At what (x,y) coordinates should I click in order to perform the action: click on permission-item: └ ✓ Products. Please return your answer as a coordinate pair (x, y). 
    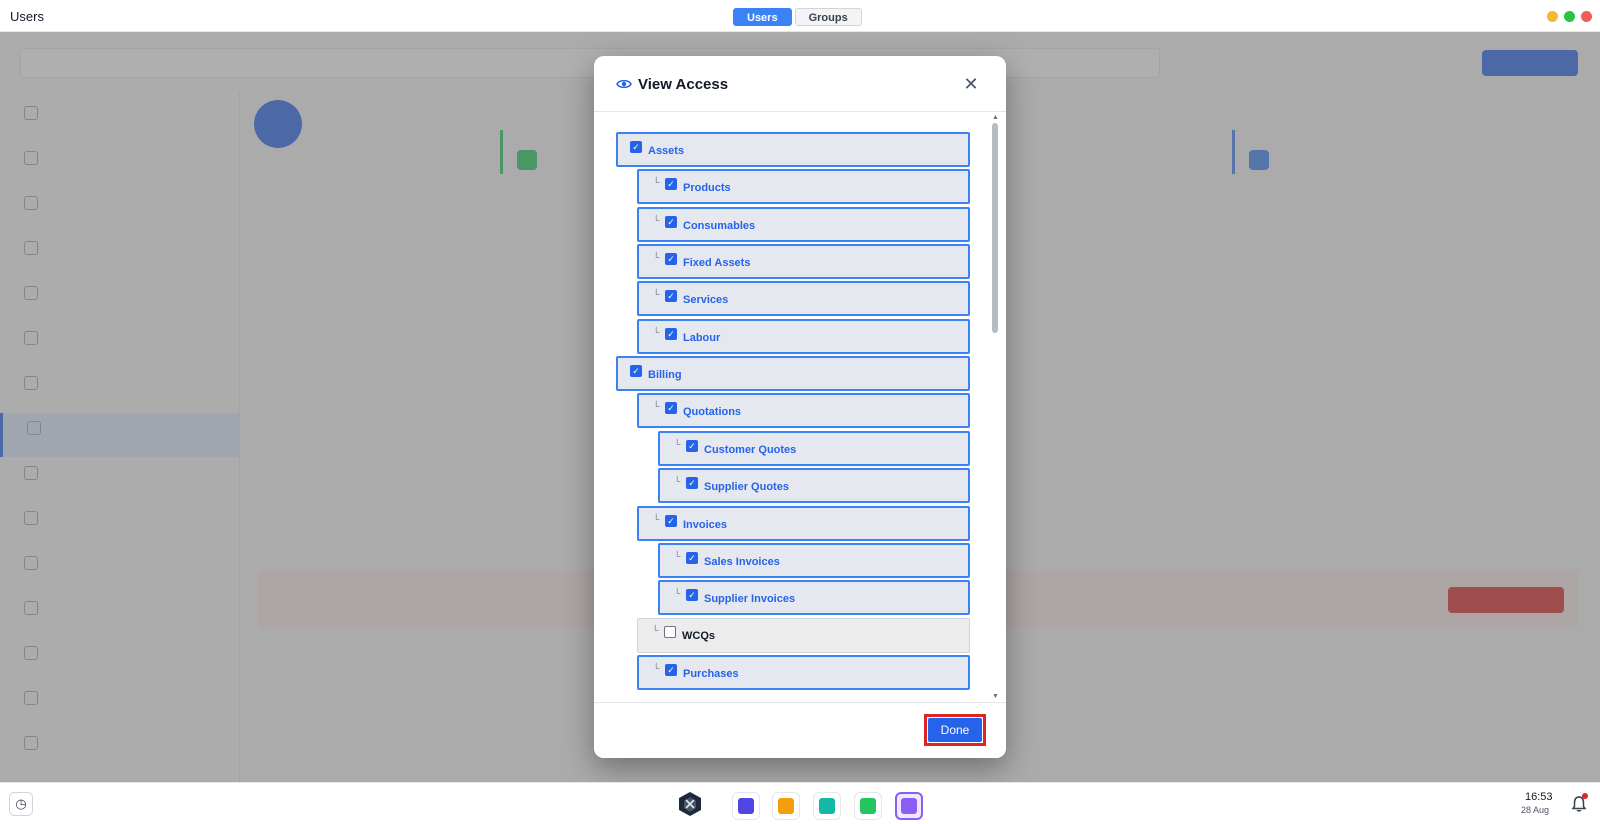
    Looking at the image, I should click on (803, 186).